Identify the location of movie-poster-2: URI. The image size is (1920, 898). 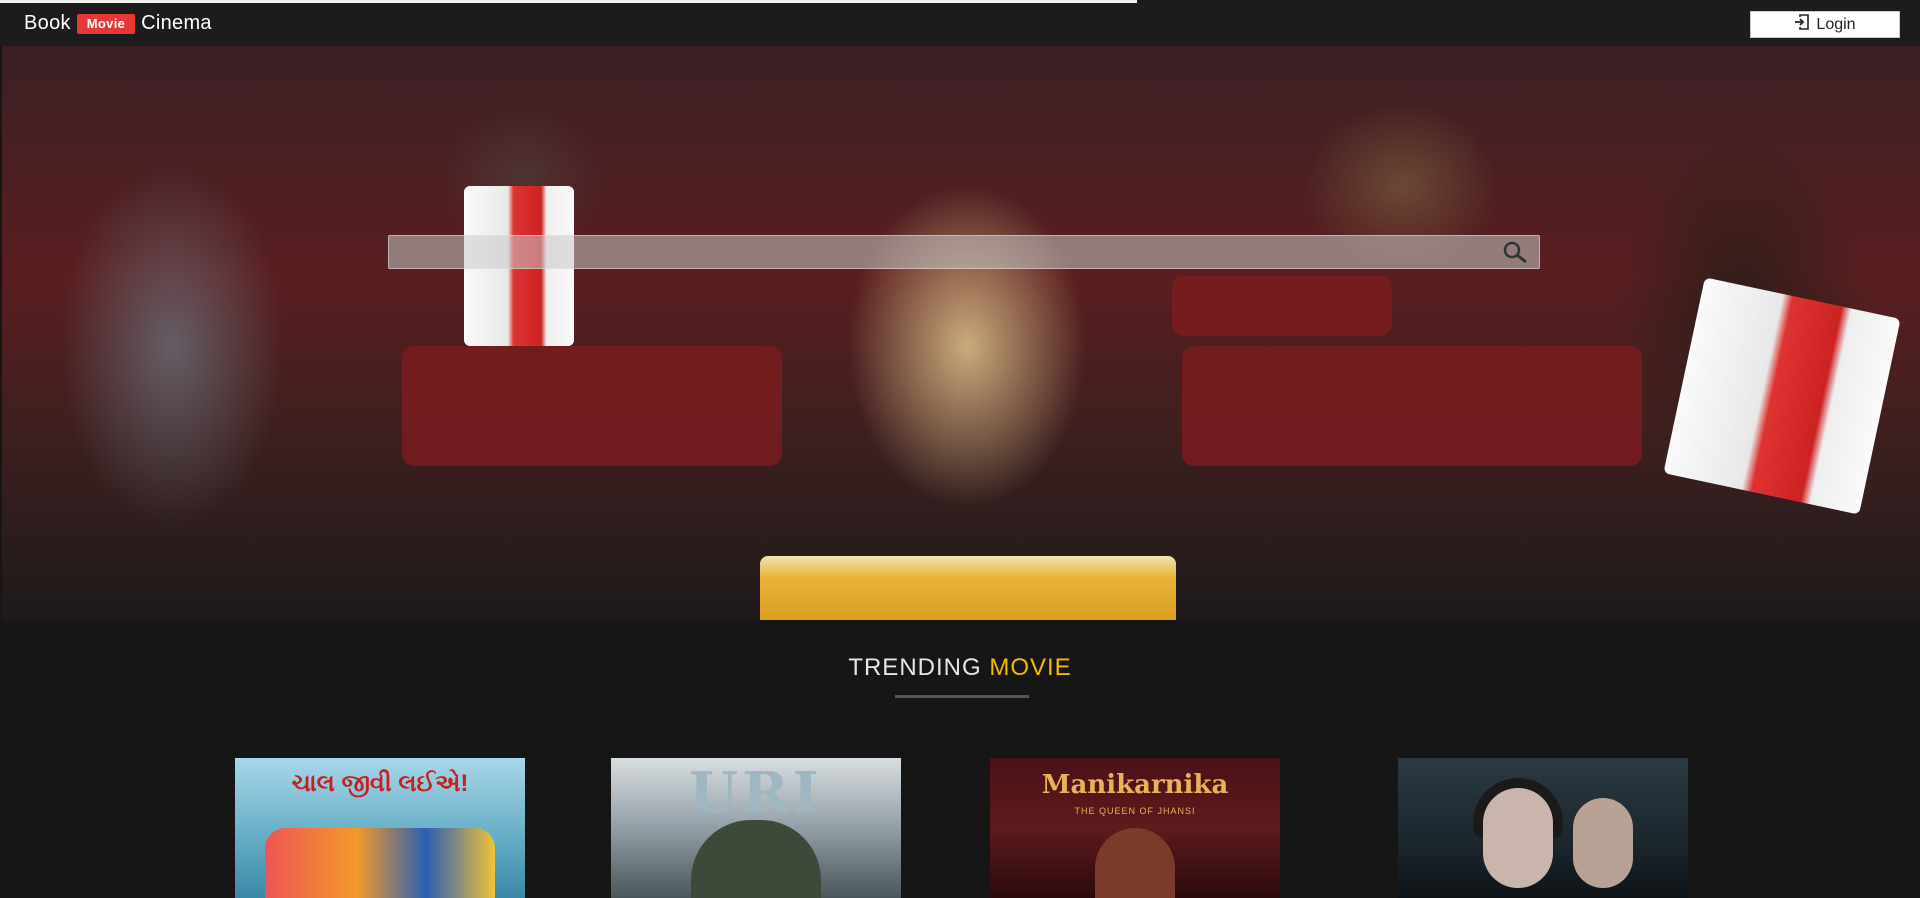
(756, 828).